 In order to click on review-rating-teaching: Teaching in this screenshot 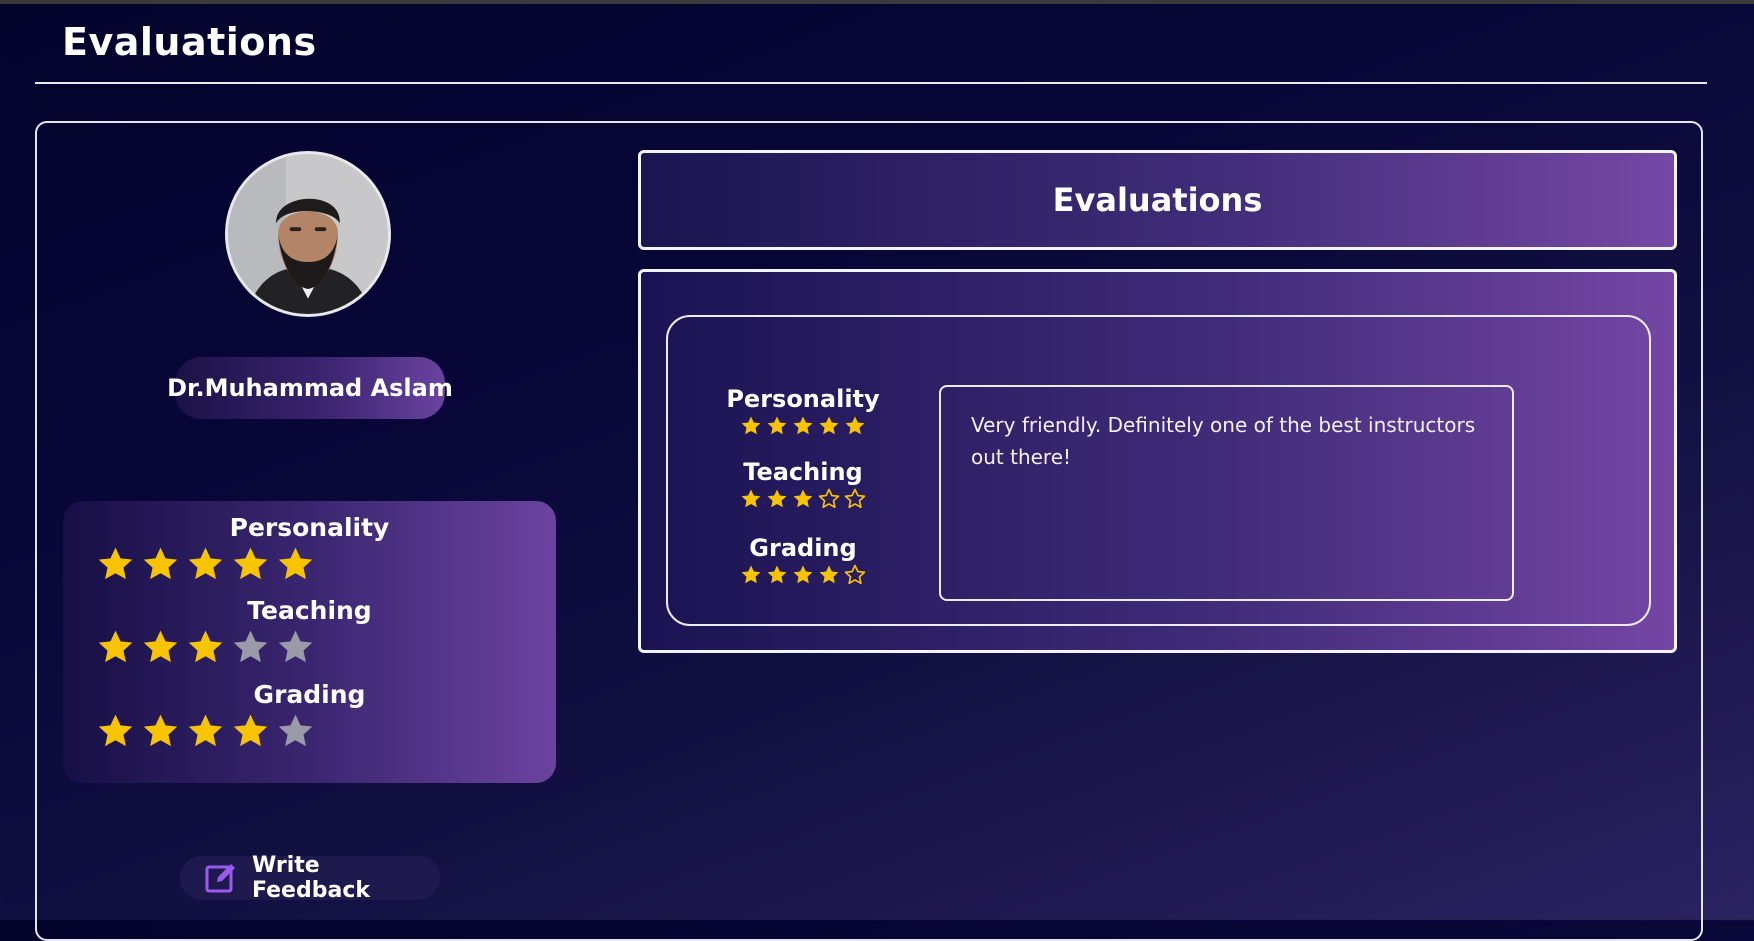, I will do `click(803, 484)`.